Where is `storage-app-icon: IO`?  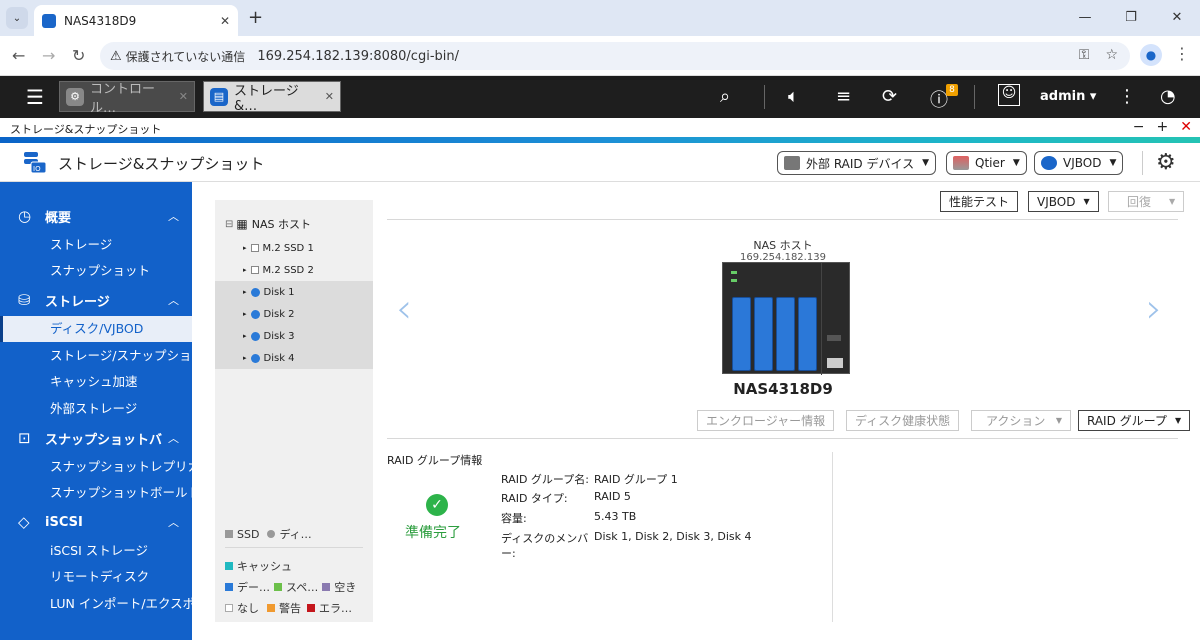 storage-app-icon: IO is located at coordinates (35, 163).